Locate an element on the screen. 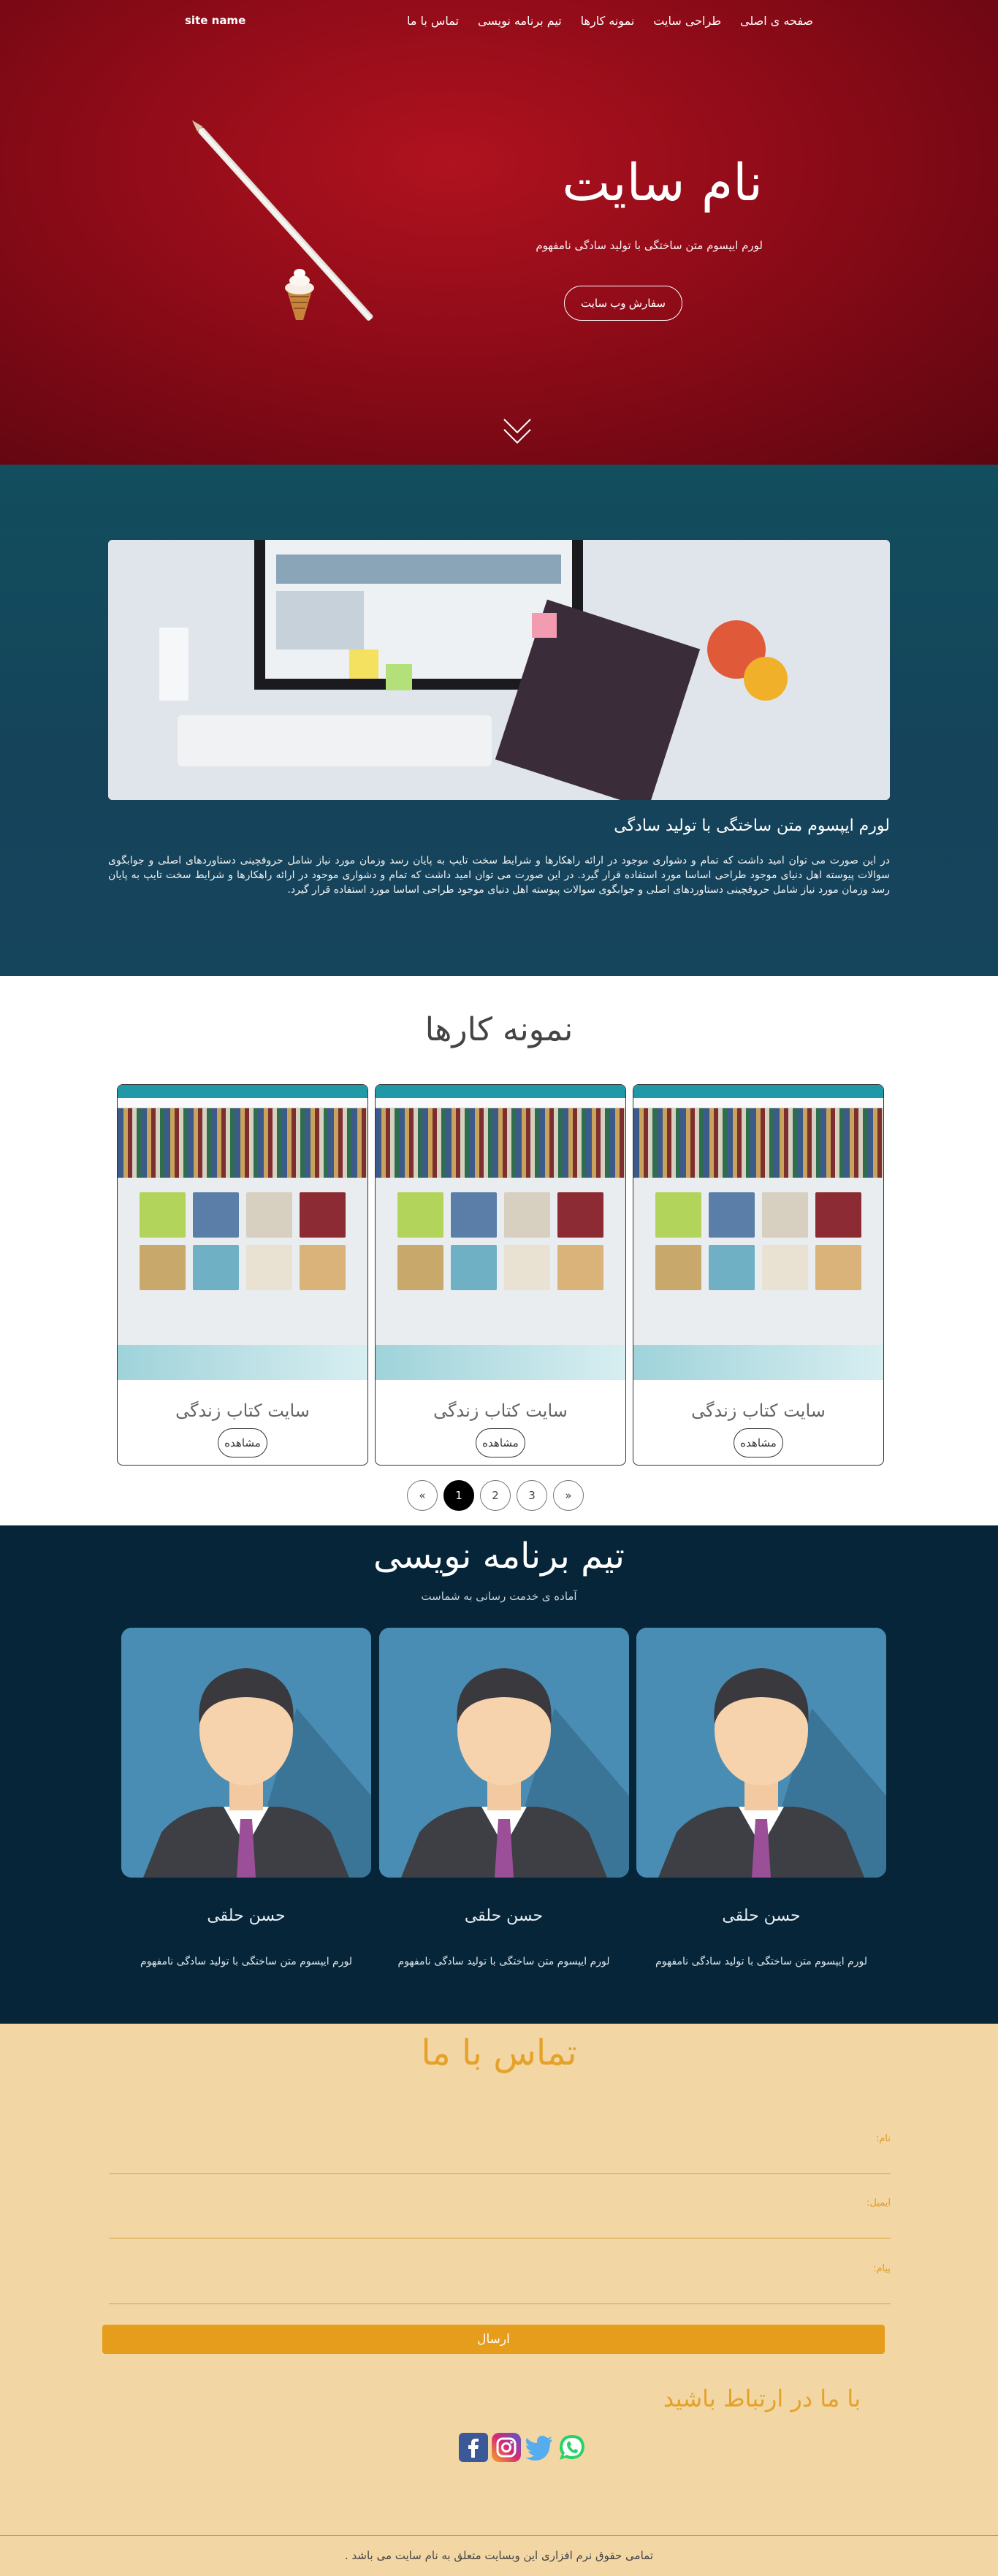 The image size is (998, 2576). email-label: ایمیل: is located at coordinates (878, 2204).